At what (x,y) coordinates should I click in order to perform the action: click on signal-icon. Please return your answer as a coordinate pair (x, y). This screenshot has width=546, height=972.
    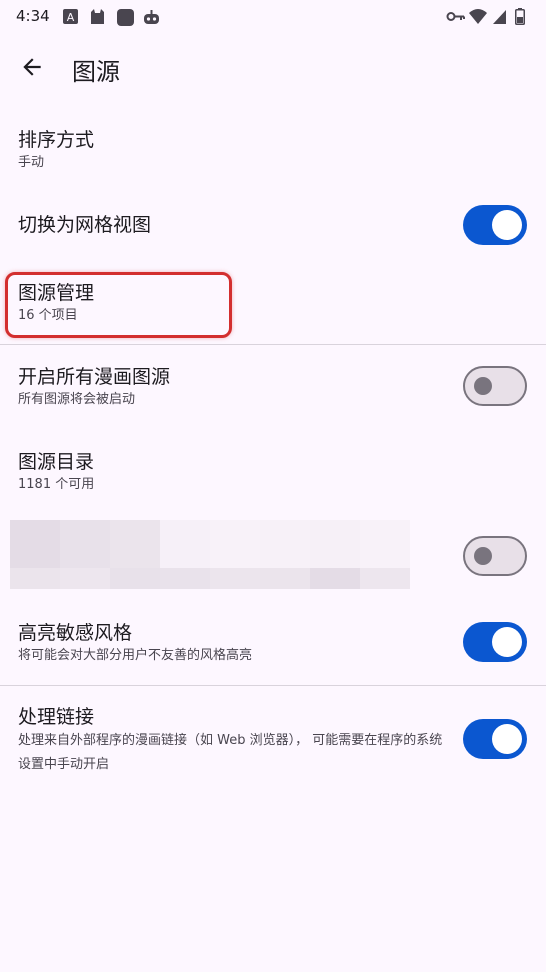
    Looking at the image, I should click on (500, 16).